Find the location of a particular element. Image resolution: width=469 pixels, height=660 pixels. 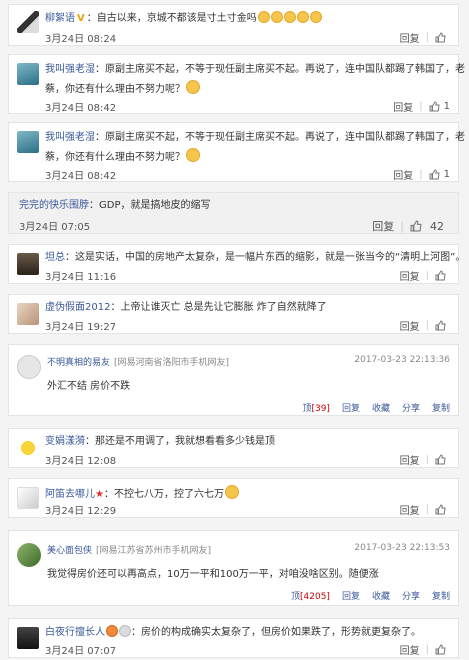

netease-user: 美心面包侠 is located at coordinates (69, 551).